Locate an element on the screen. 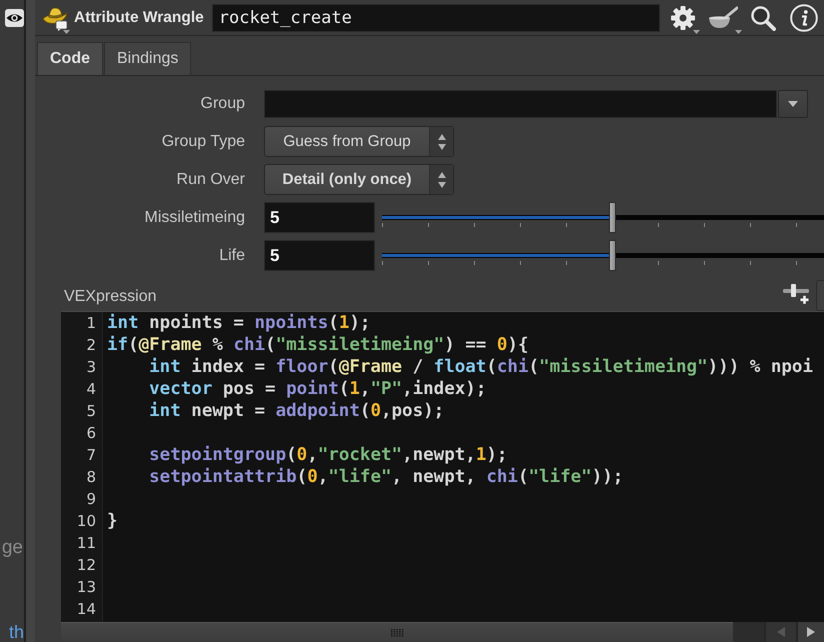  line-number: 8 is located at coordinates (91, 477).